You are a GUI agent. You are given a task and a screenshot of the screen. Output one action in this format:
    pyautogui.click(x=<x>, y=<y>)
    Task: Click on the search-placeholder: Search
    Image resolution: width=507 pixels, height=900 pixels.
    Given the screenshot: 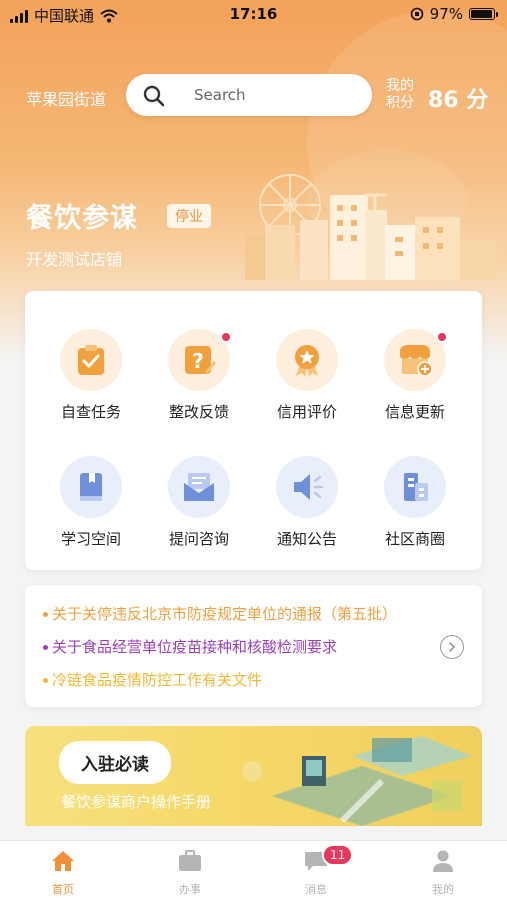 What is the action you would take?
    pyautogui.click(x=220, y=95)
    